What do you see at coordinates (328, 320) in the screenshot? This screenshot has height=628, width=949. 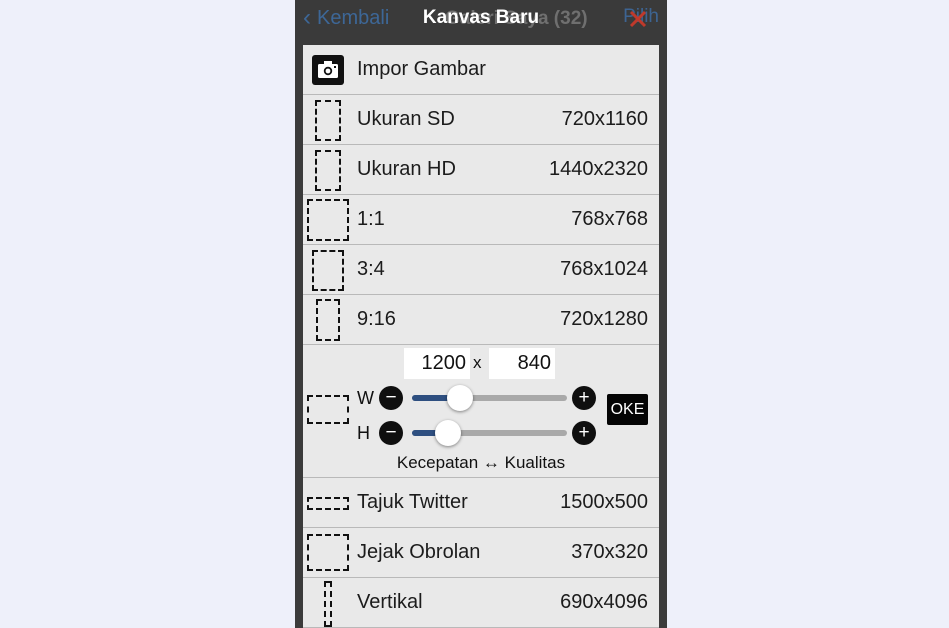 I see `tall-frame-icon` at bounding box center [328, 320].